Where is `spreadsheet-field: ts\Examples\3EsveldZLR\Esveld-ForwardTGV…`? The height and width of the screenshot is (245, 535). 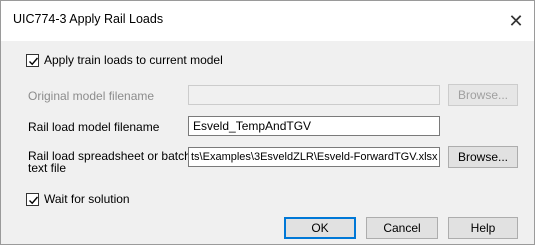 spreadsheet-field: ts\Examples\3EsveldZLR\Esveld-ForwardTGV… is located at coordinates (314, 157).